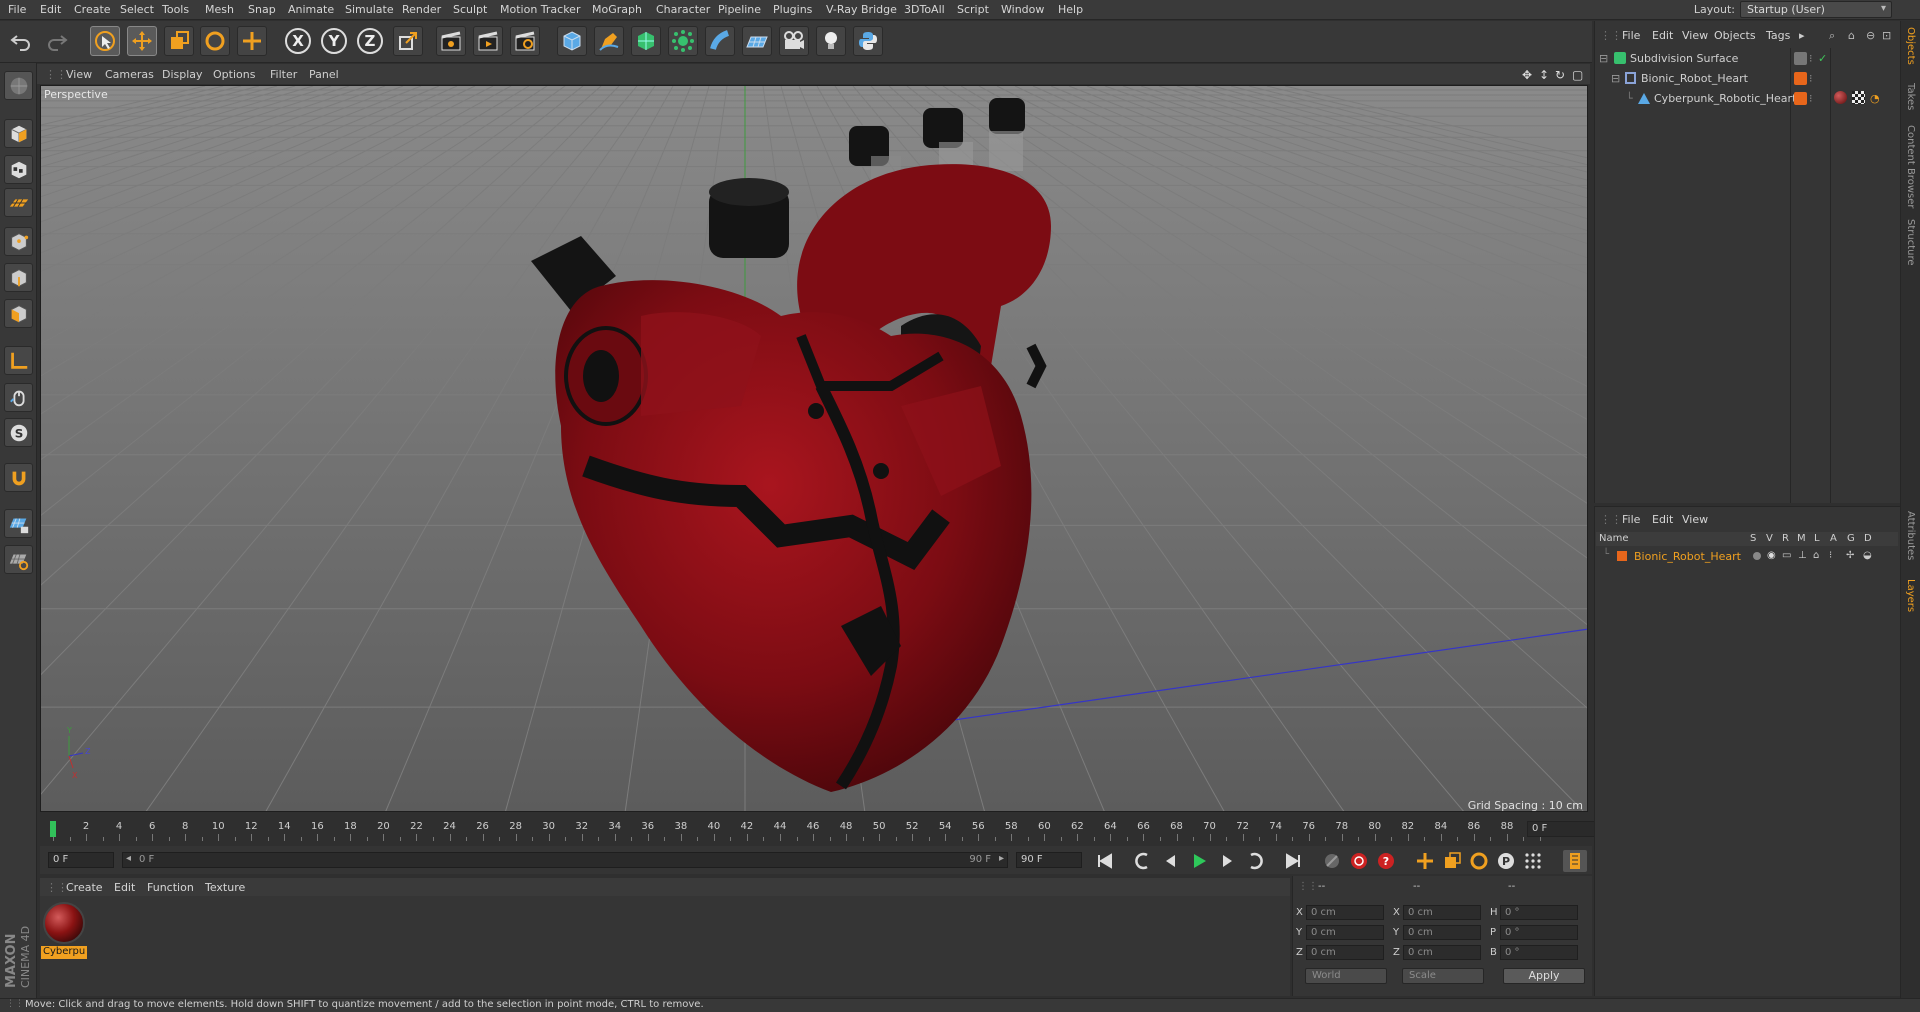  What do you see at coordinates (1694, 78) in the screenshot?
I see `object-name: Bionic_Robot_Heart` at bounding box center [1694, 78].